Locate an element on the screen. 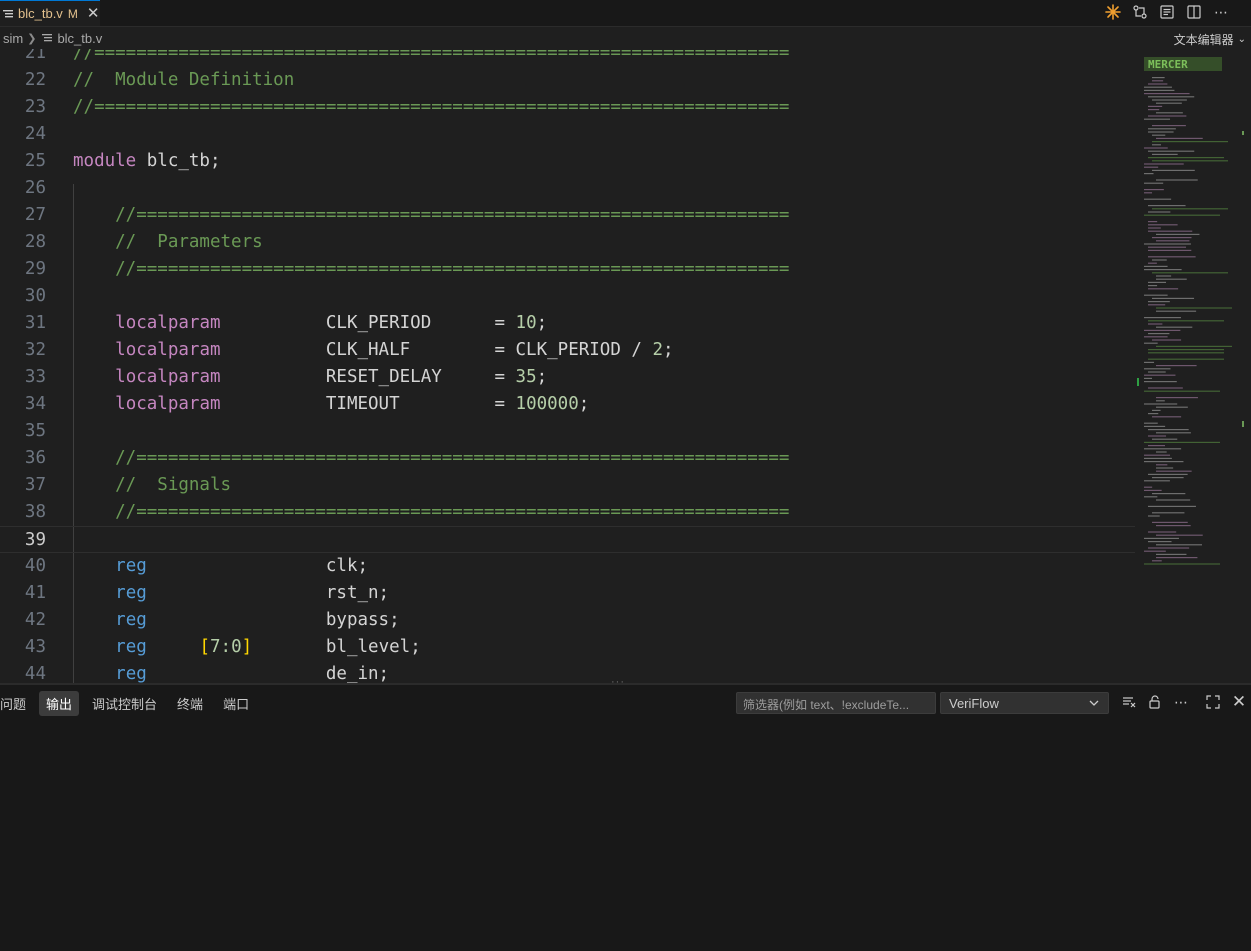 The height and width of the screenshot is (951, 1251). breadcrumb: sim ❯ blc_tb.v is located at coordinates (625, 38).